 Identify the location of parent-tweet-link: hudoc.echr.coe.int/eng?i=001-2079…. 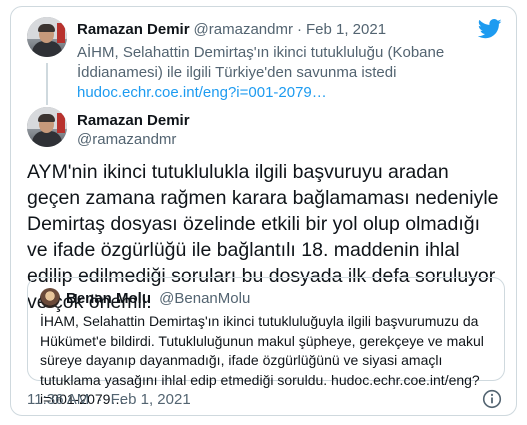
(202, 92).